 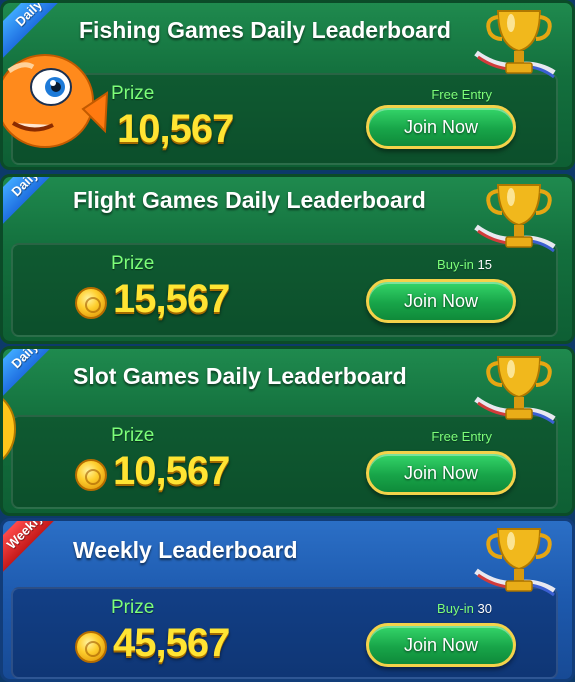 I want to click on card-title: Flight Games Daily Leaderboard, so click(x=249, y=200).